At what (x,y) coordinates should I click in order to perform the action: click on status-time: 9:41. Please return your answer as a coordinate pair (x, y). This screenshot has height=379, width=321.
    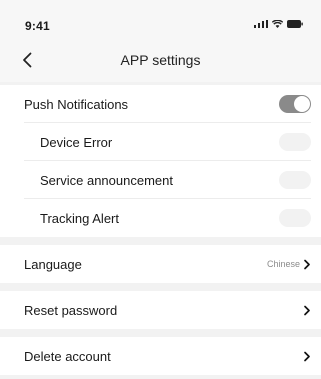
    Looking at the image, I should click on (37, 26).